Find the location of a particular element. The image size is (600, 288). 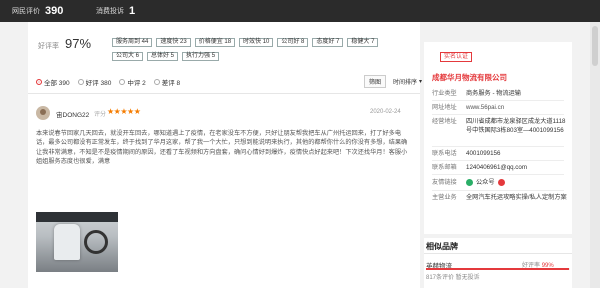

tag-chip: 态度好 7 is located at coordinates (328, 42).